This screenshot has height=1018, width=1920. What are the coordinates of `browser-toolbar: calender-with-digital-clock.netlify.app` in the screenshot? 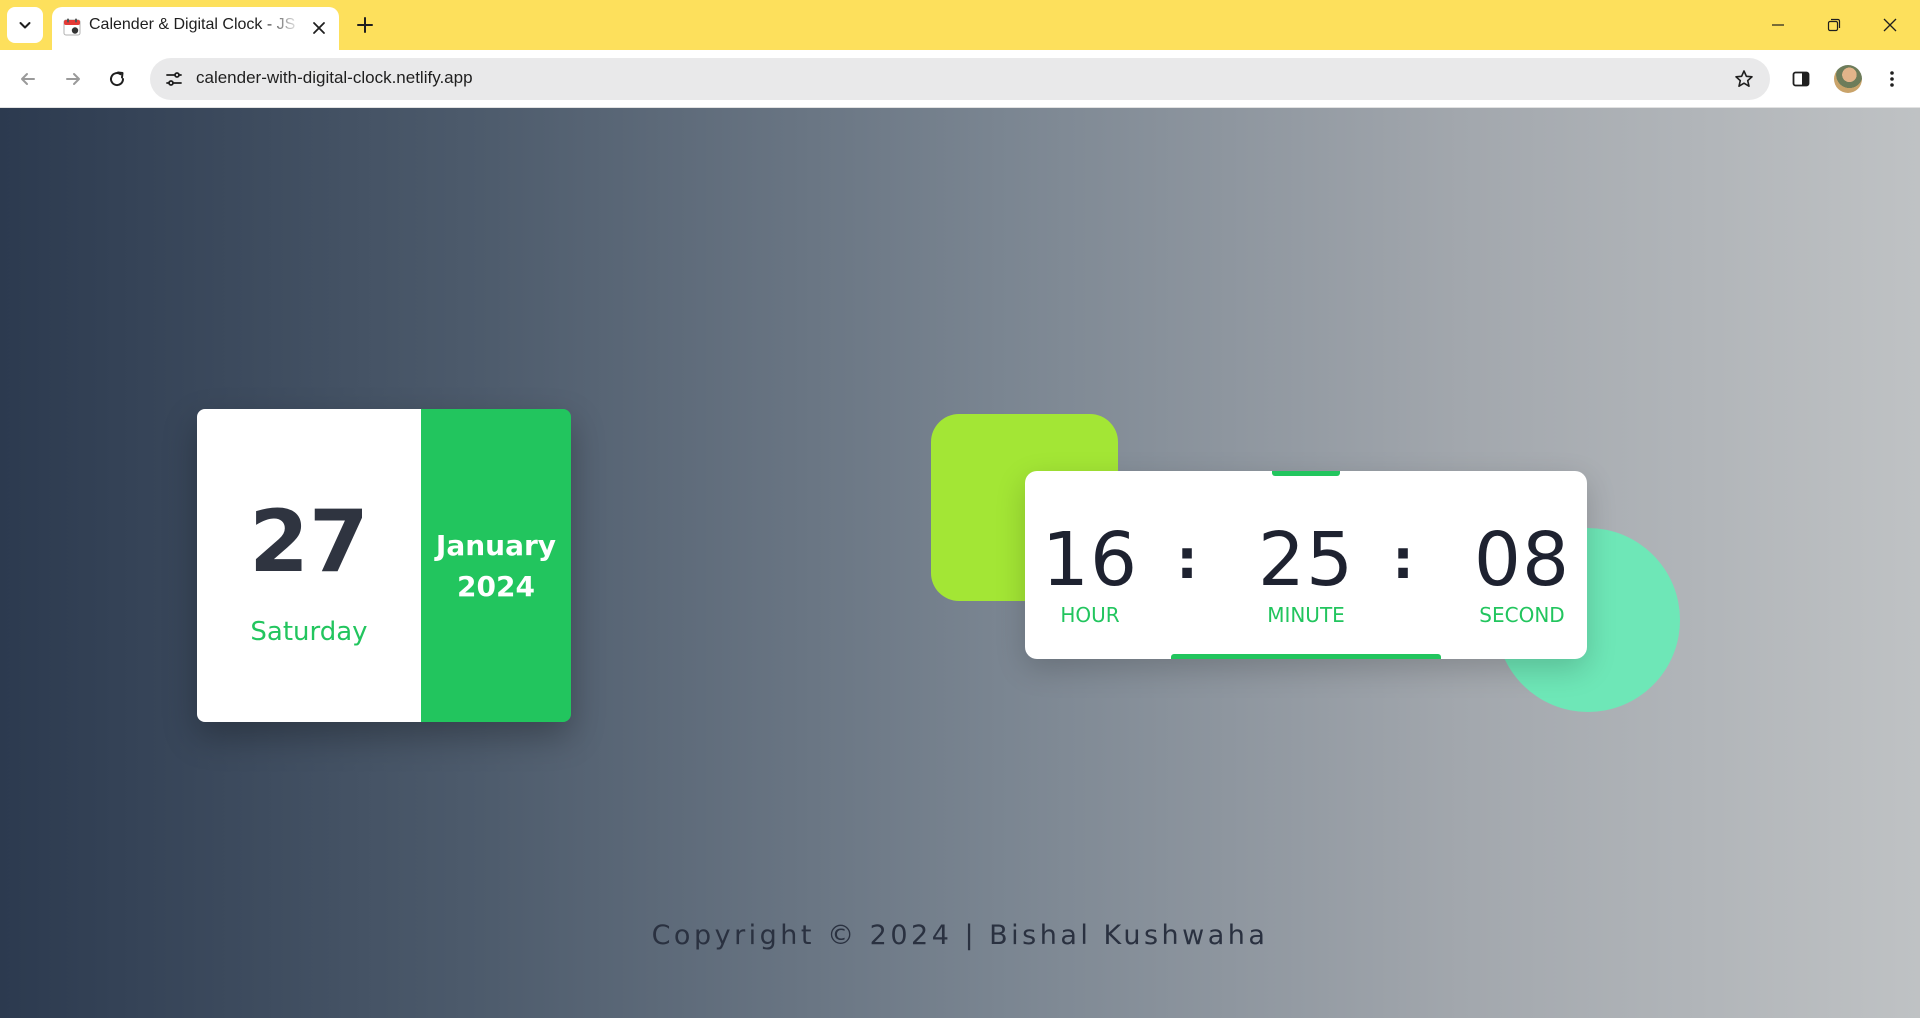 It's located at (960, 79).